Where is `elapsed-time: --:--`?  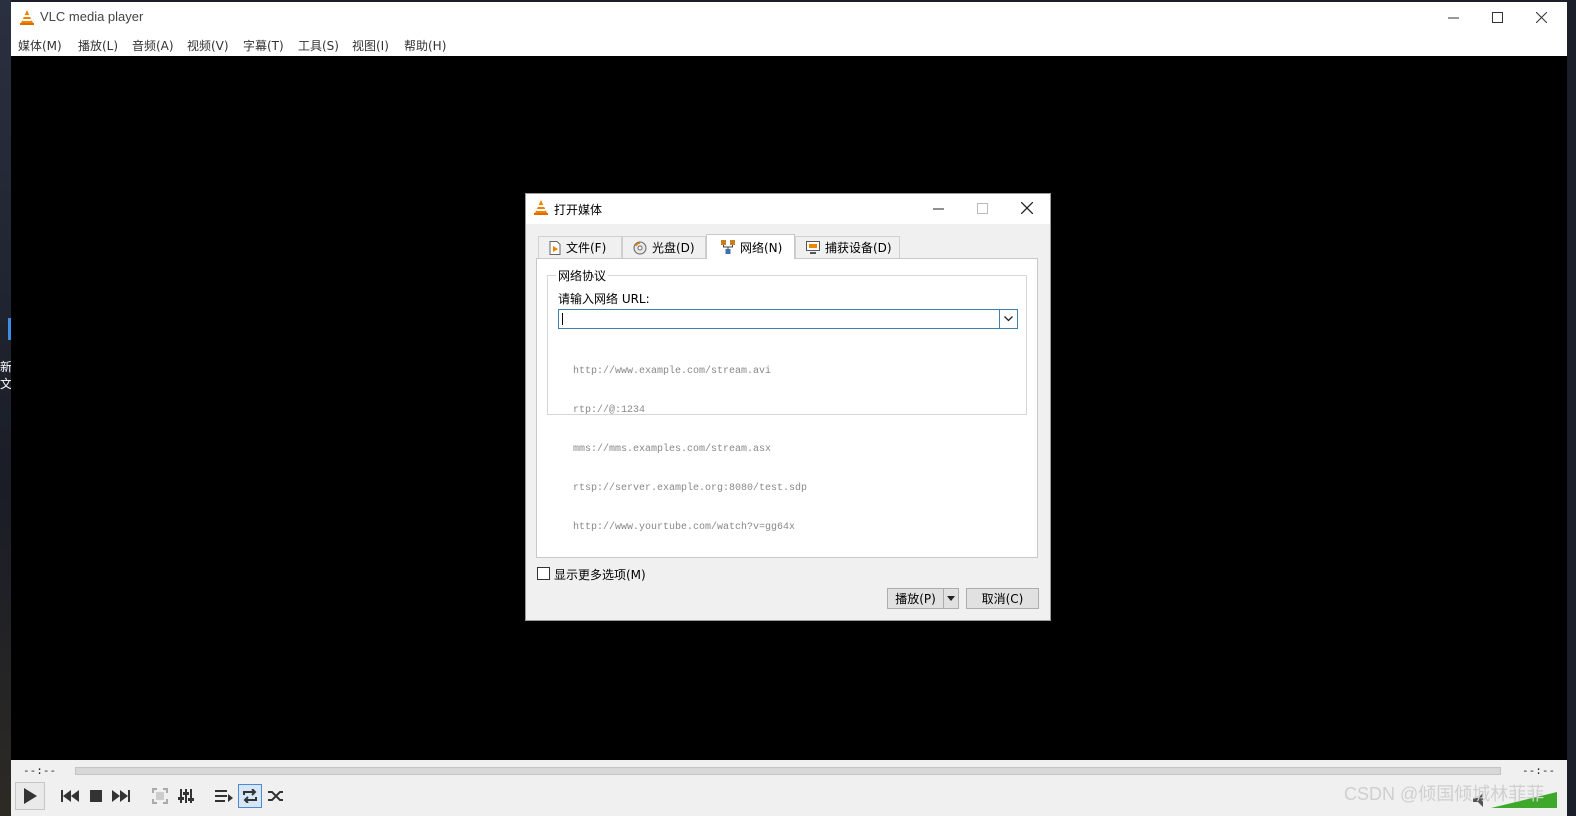 elapsed-time: --:-- is located at coordinates (39, 770).